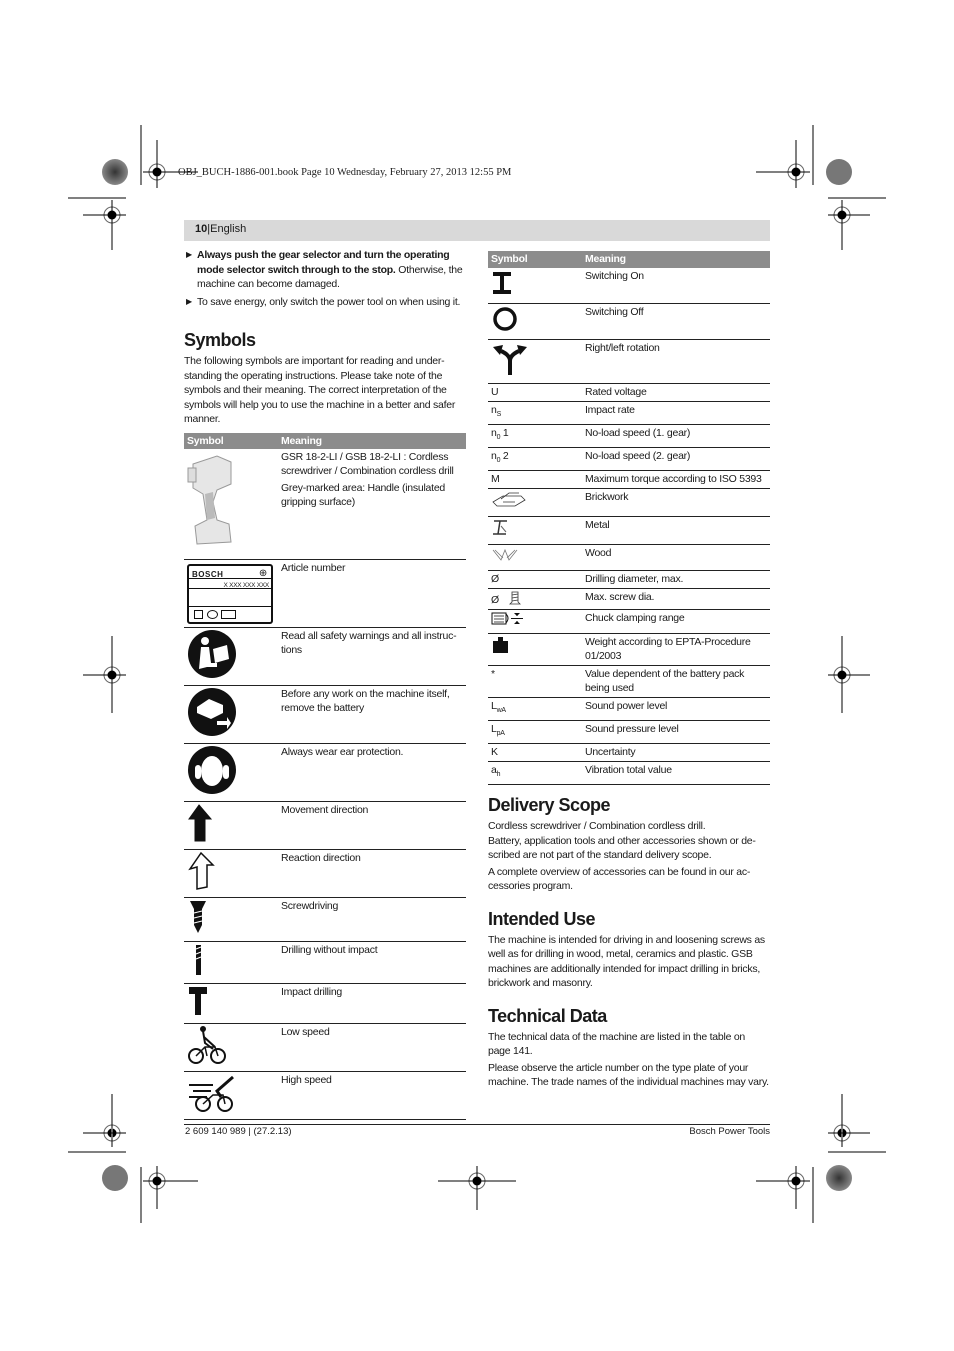 Image resolution: width=954 pixels, height=1351 pixels. Describe the element at coordinates (212, 769) in the screenshot. I see `ear-protection-icon` at that location.